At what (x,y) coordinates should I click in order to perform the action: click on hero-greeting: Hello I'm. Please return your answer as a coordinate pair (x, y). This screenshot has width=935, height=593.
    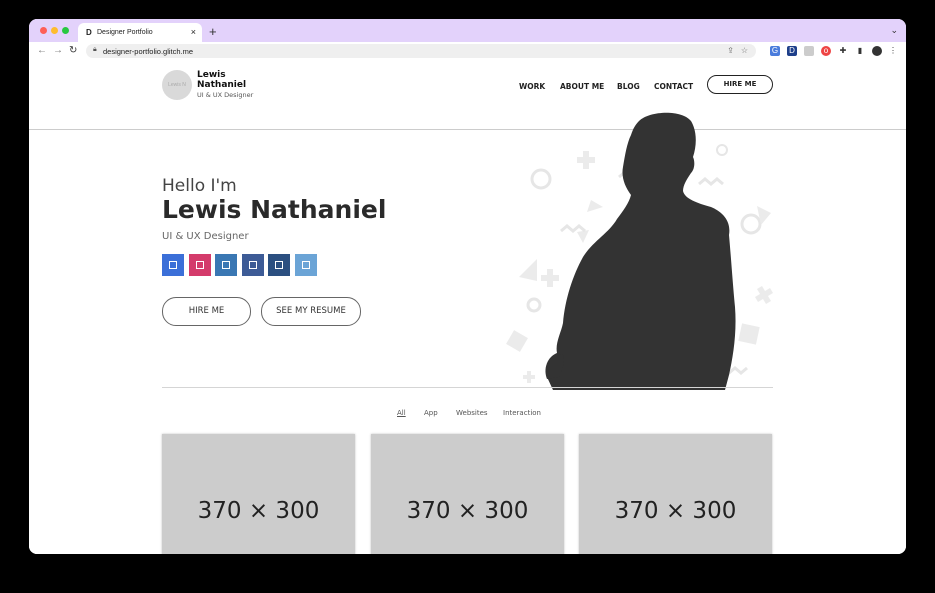
    Looking at the image, I should click on (199, 186).